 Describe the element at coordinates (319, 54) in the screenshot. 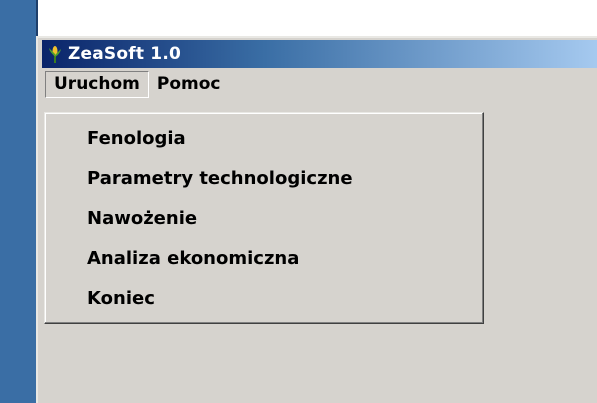

I see `title-bar: ZeaSoft 1.0` at that location.